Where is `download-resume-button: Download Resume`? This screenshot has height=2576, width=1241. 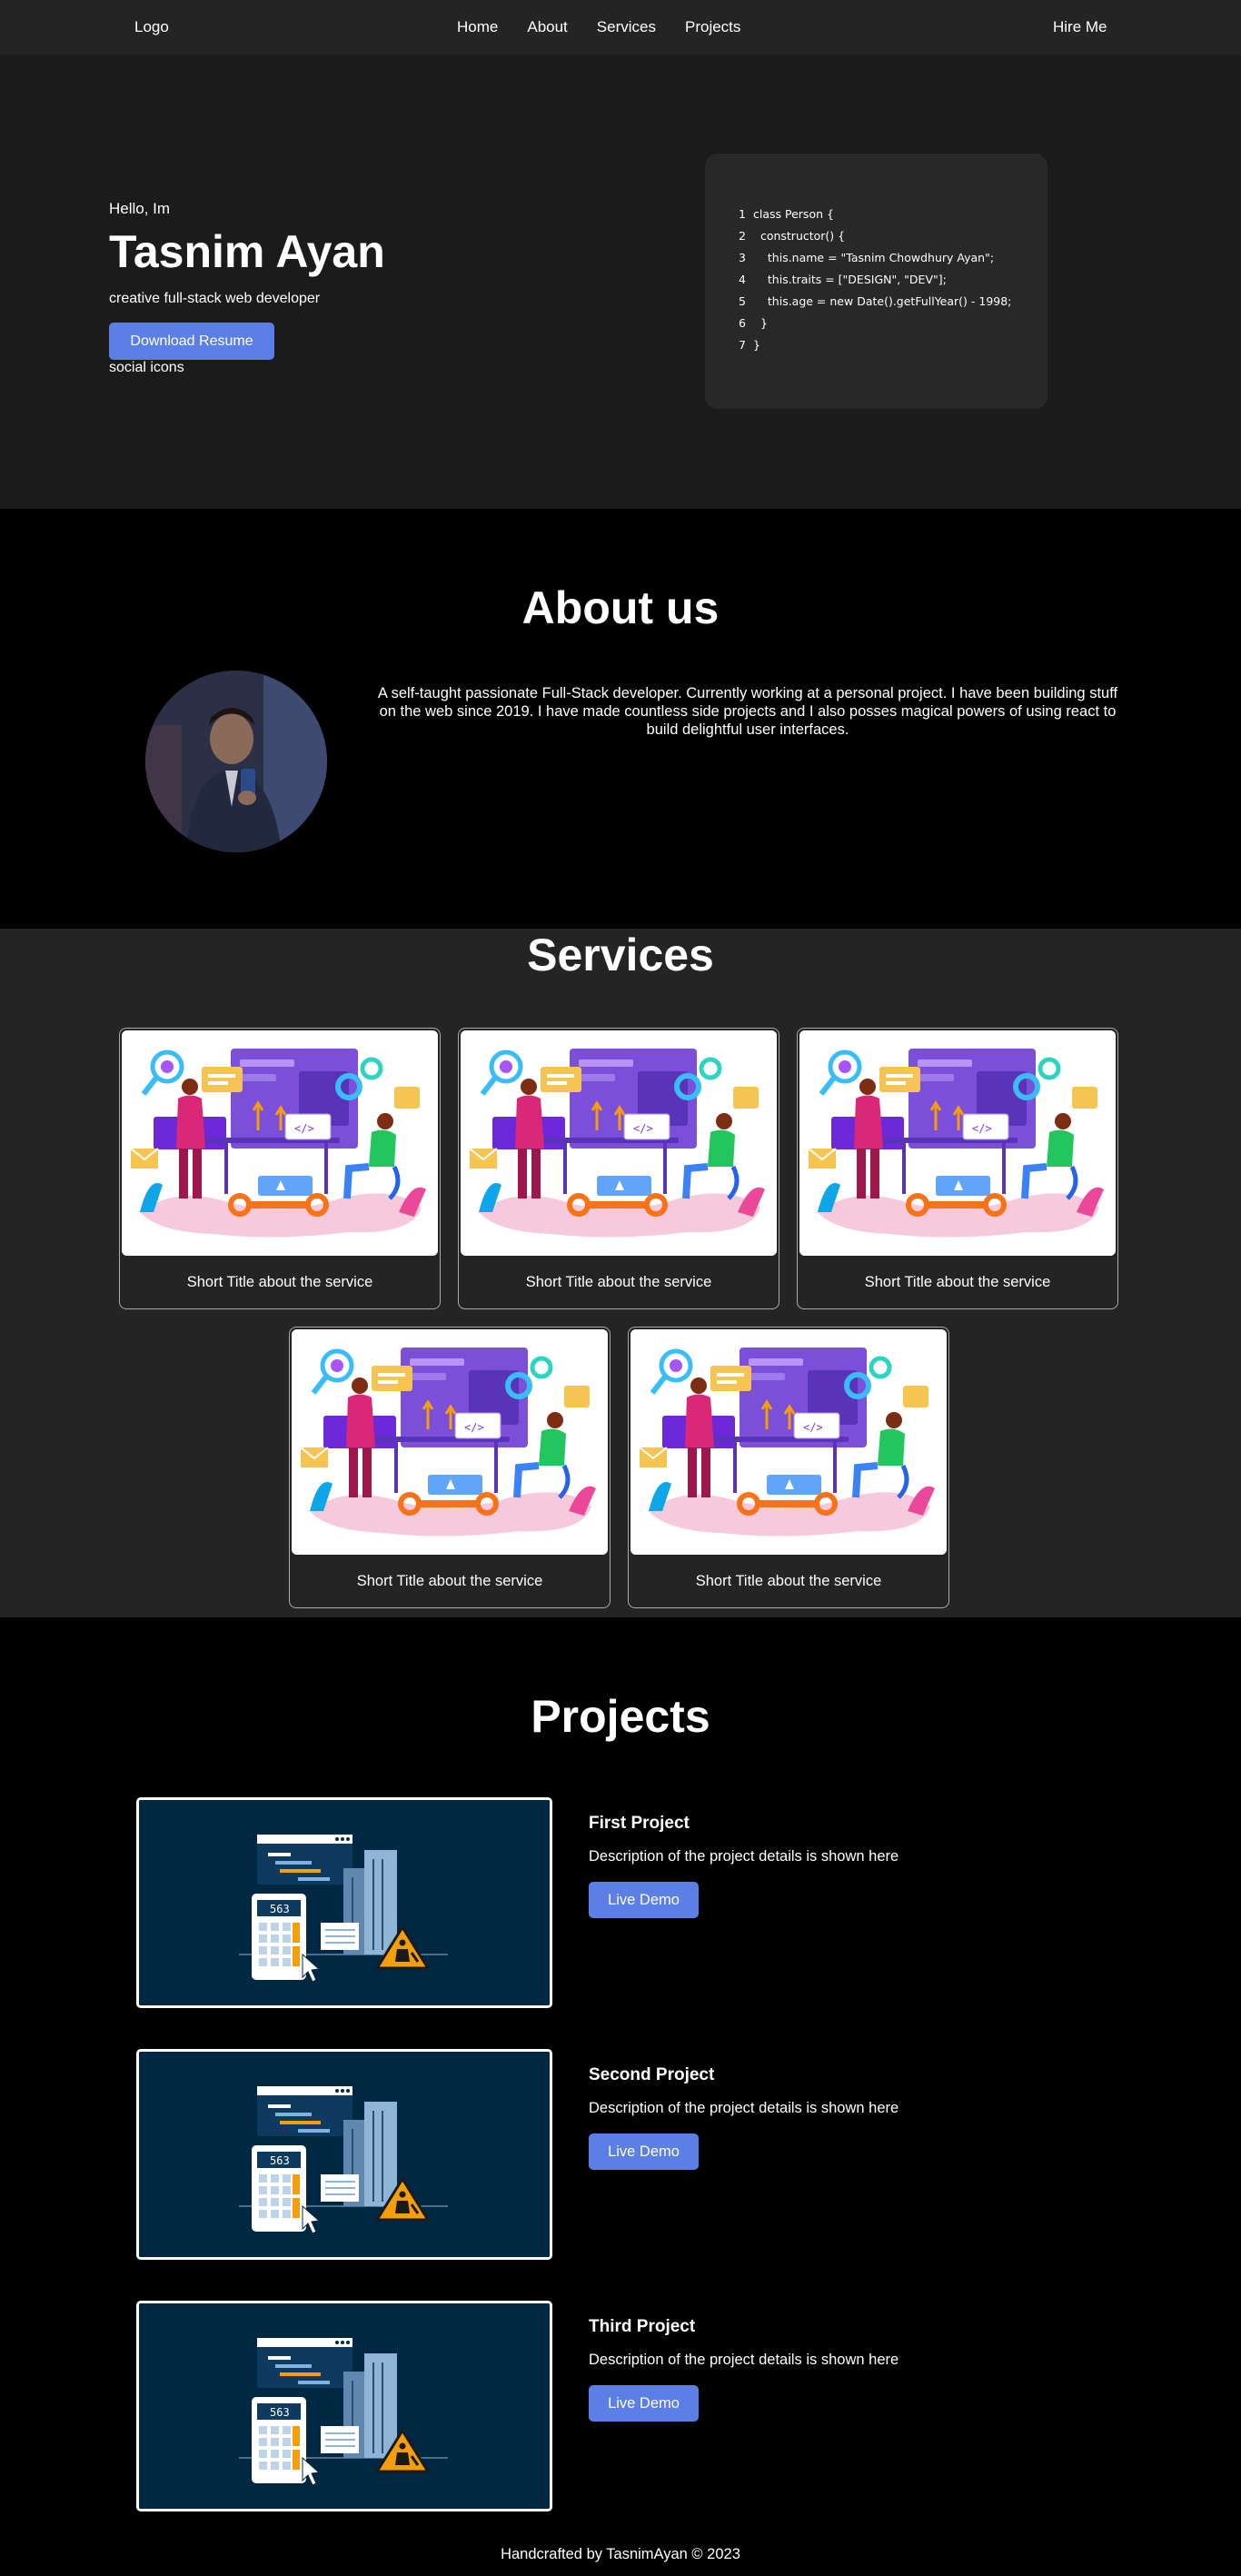
download-resume-button: Download Resume is located at coordinates (191, 342).